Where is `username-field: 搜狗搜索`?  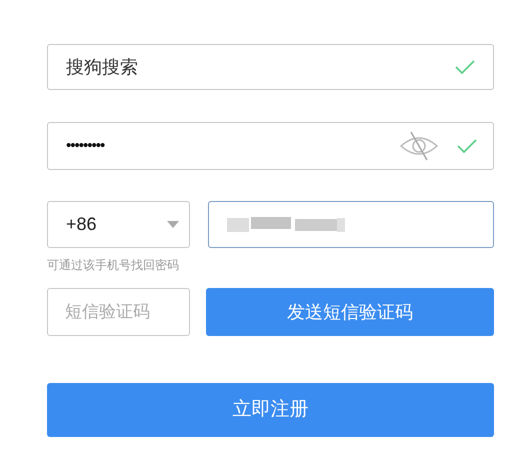 username-field: 搜狗搜索 is located at coordinates (270, 67).